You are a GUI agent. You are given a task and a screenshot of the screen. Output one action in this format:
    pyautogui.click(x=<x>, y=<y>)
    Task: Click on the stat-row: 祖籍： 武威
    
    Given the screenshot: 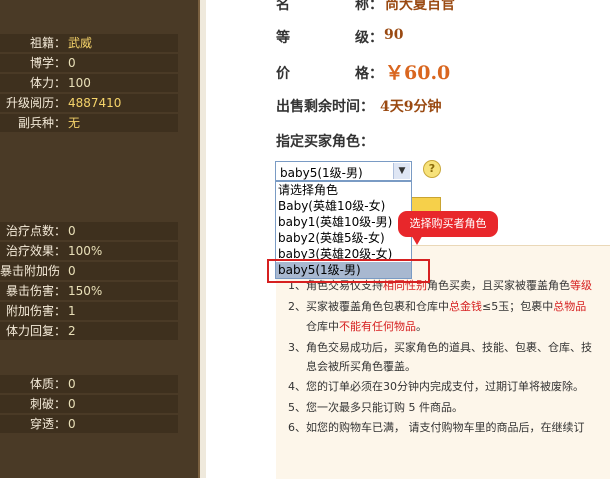 What is the action you would take?
    pyautogui.click(x=89, y=43)
    